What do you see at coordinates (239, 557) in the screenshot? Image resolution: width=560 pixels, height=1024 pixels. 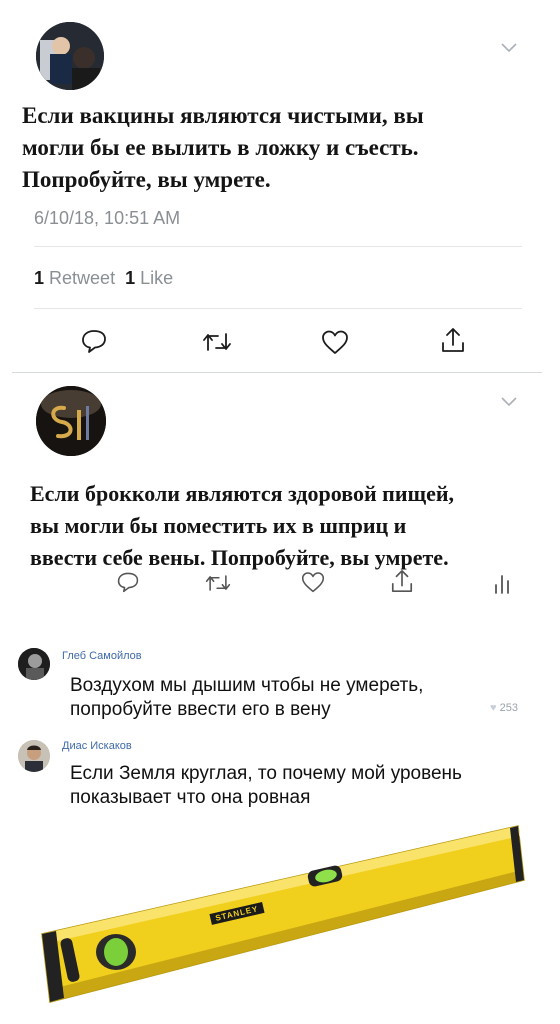 I see `tweet2-text-line: ввести себе вены. Попробуйте, вы умрете.` at bounding box center [239, 557].